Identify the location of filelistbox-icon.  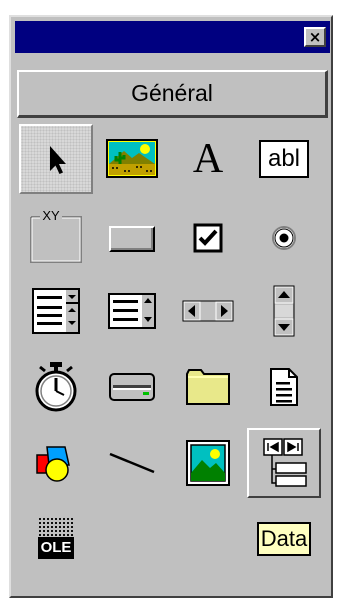
(284, 387).